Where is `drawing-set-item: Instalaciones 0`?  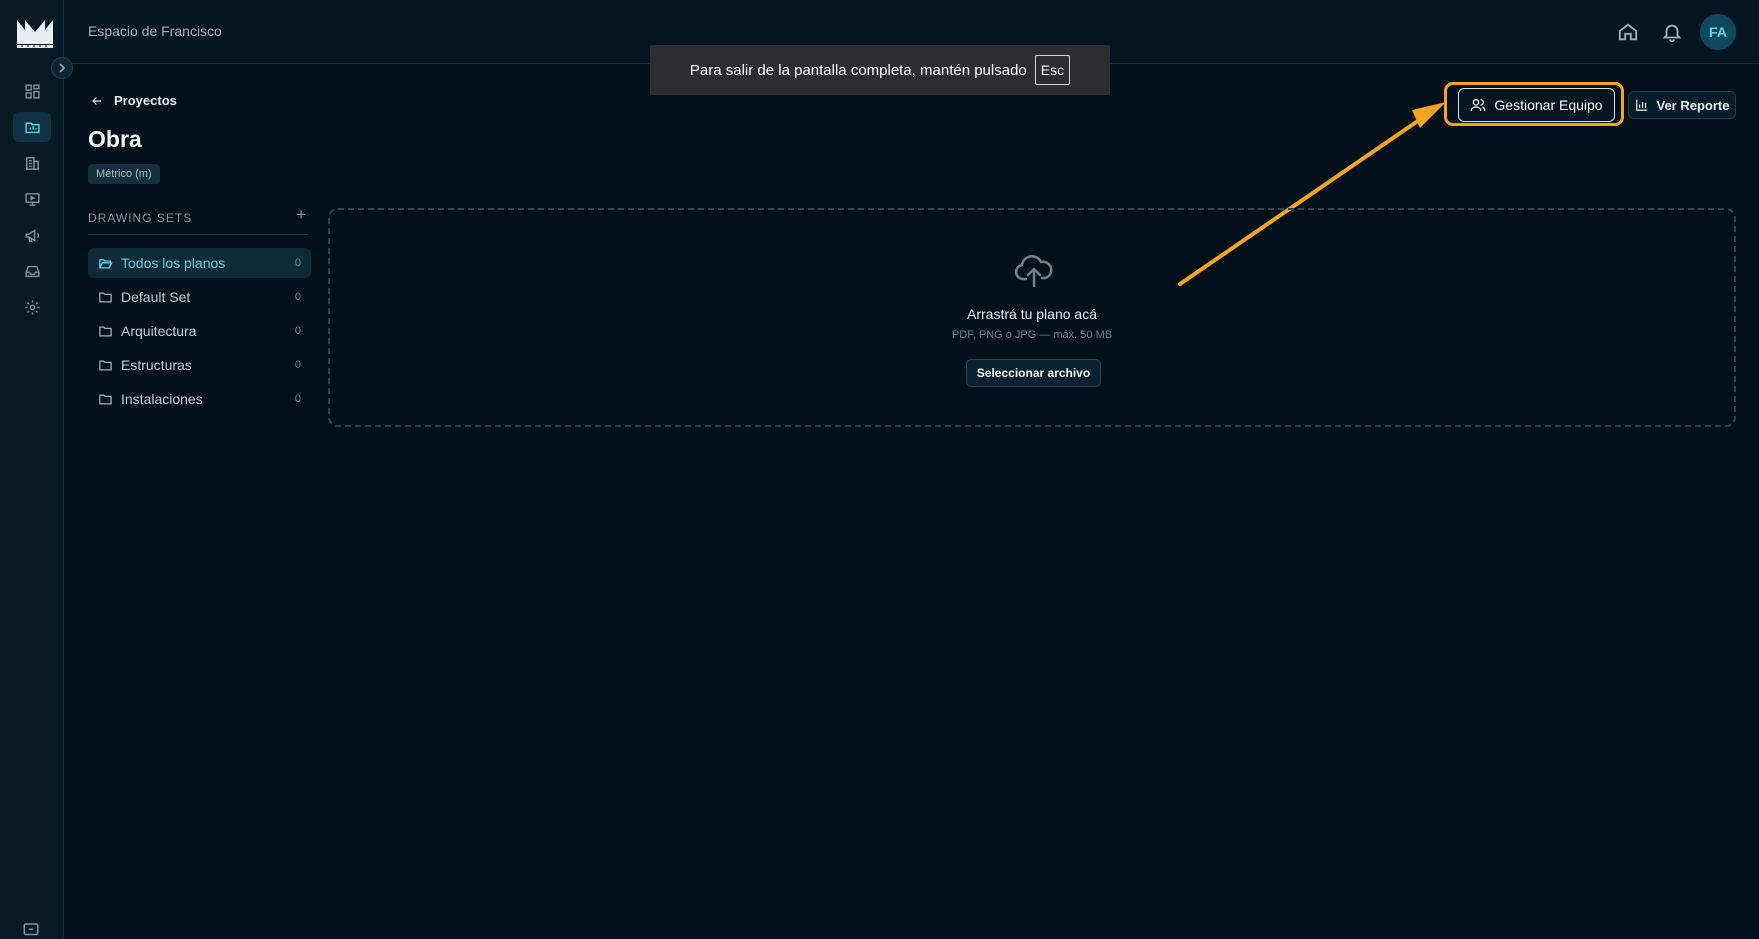 drawing-set-item: Instalaciones 0 is located at coordinates (199, 399).